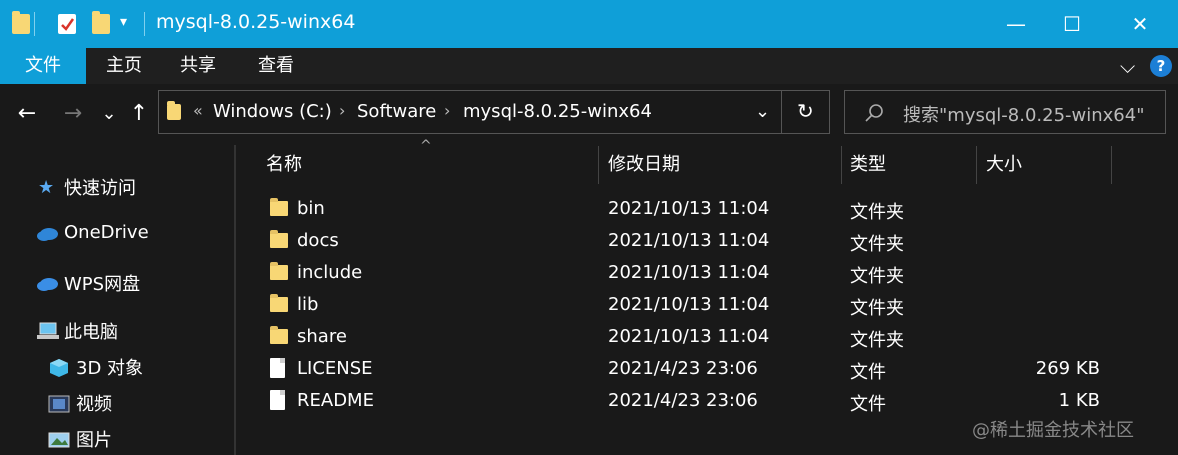 This screenshot has height=455, width=1178. I want to click on file-row: lib 2021/10/13 11:04 文件夹, so click(690, 306).